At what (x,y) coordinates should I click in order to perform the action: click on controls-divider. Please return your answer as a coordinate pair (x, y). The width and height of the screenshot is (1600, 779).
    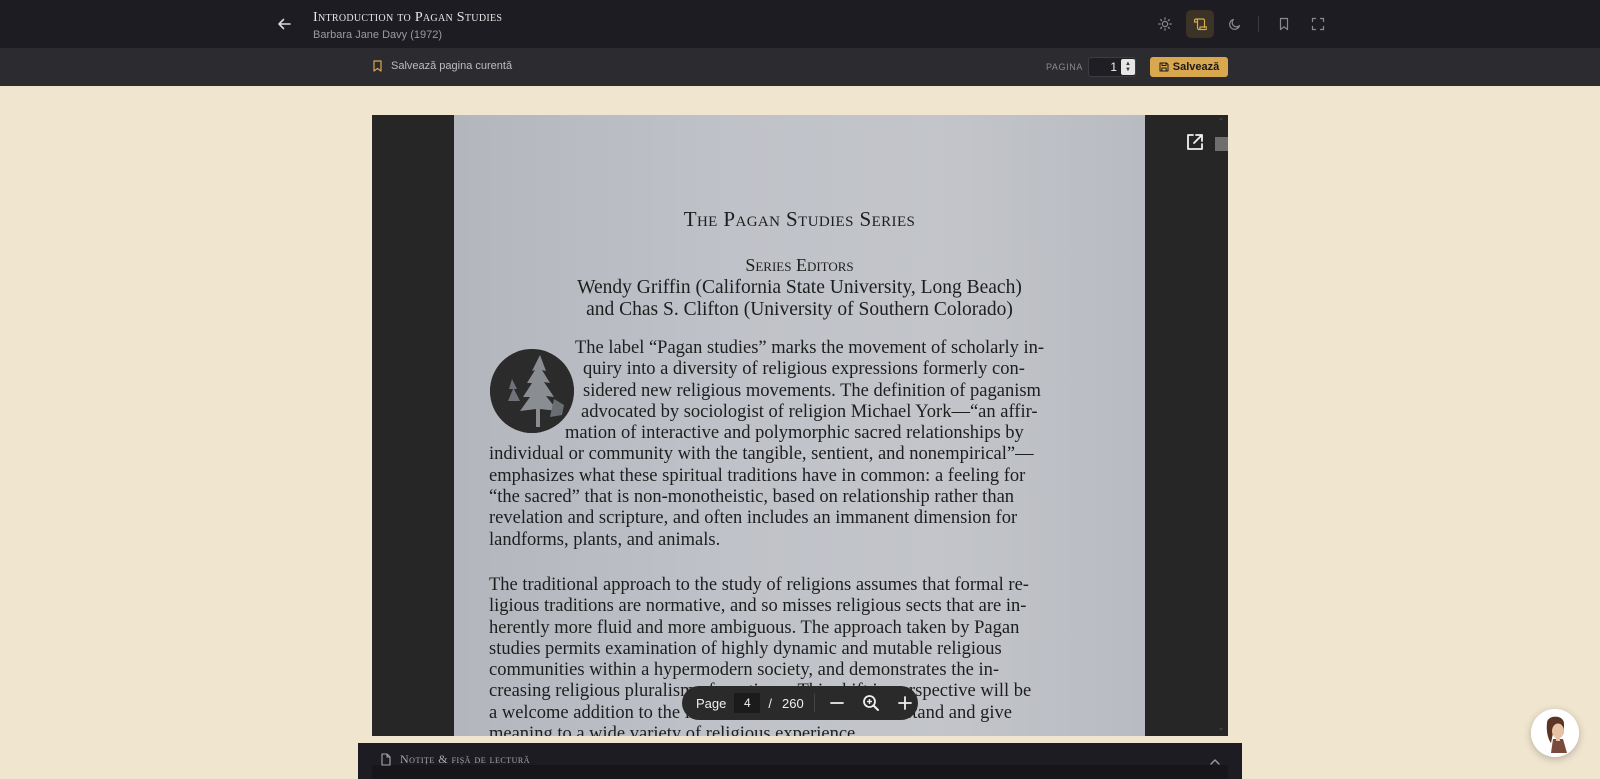
    Looking at the image, I should click on (814, 703).